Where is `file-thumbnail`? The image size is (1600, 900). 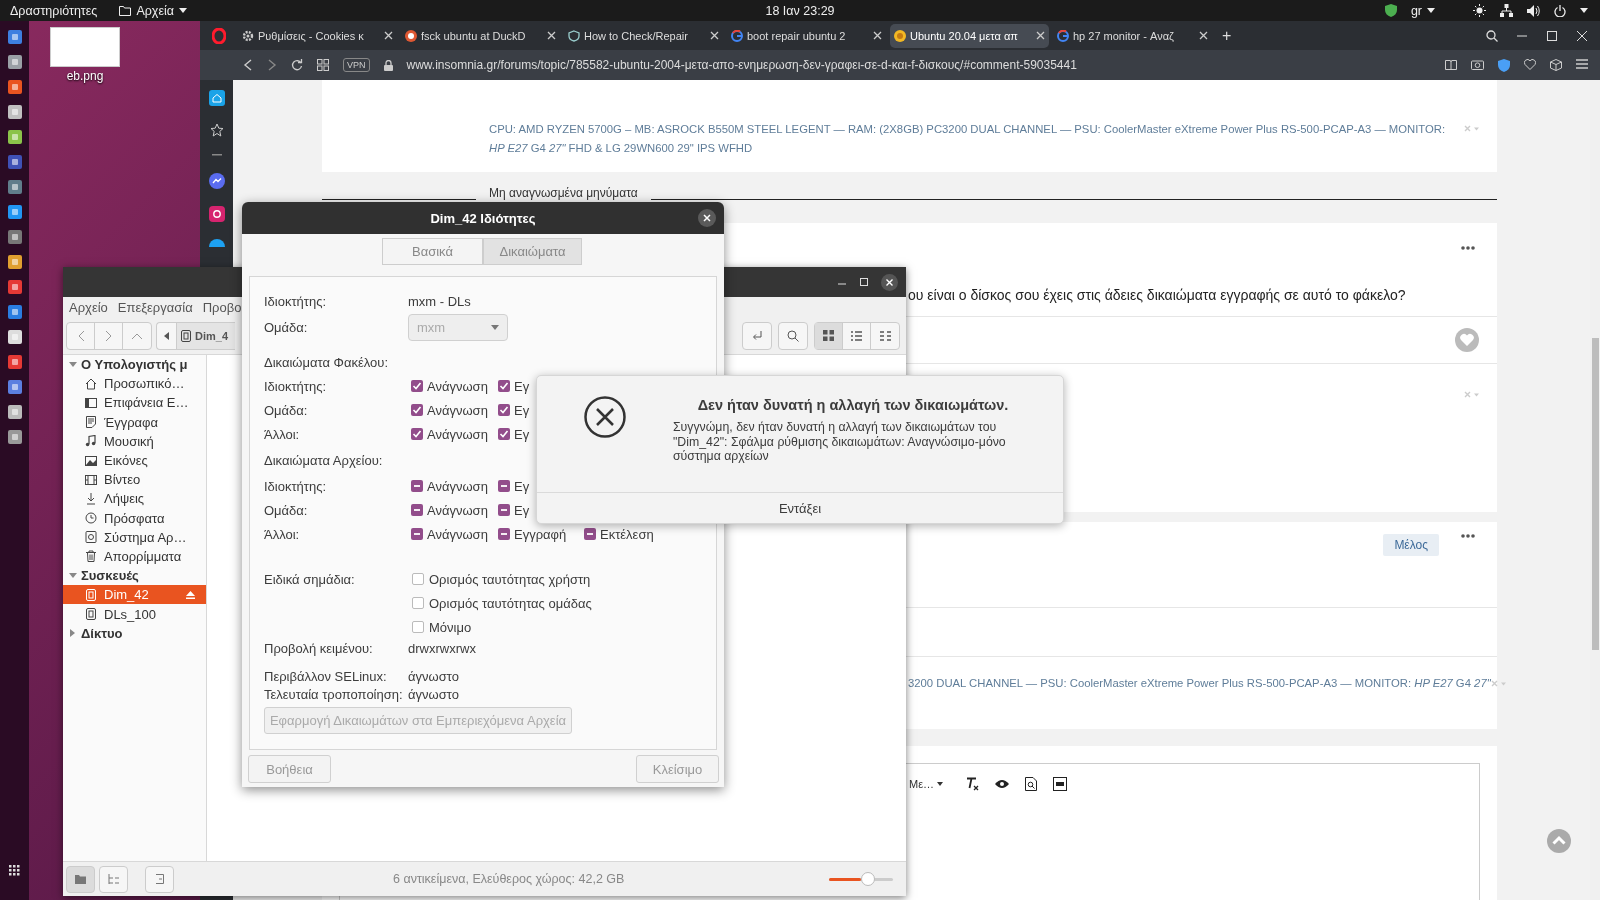 file-thumbnail is located at coordinates (85, 47).